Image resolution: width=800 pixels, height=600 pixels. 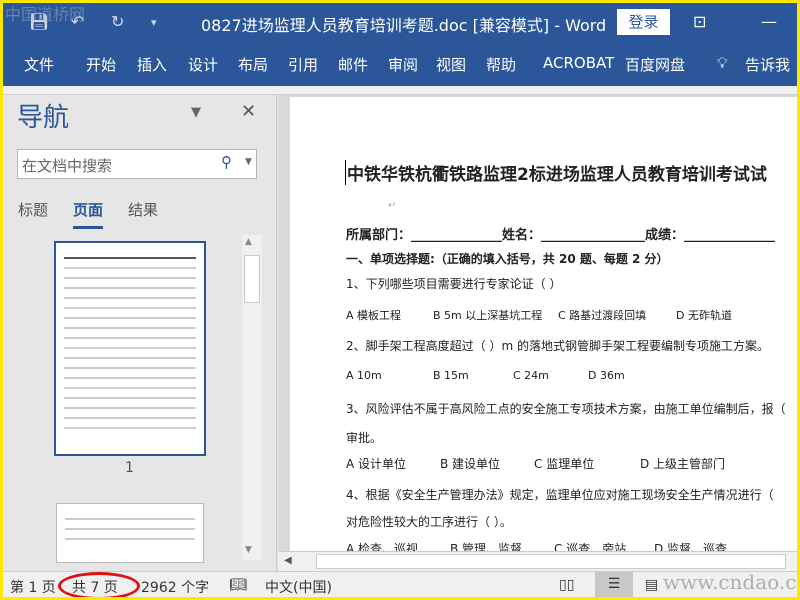 I want to click on tab-baidu: 百度网盘, so click(x=655, y=64).